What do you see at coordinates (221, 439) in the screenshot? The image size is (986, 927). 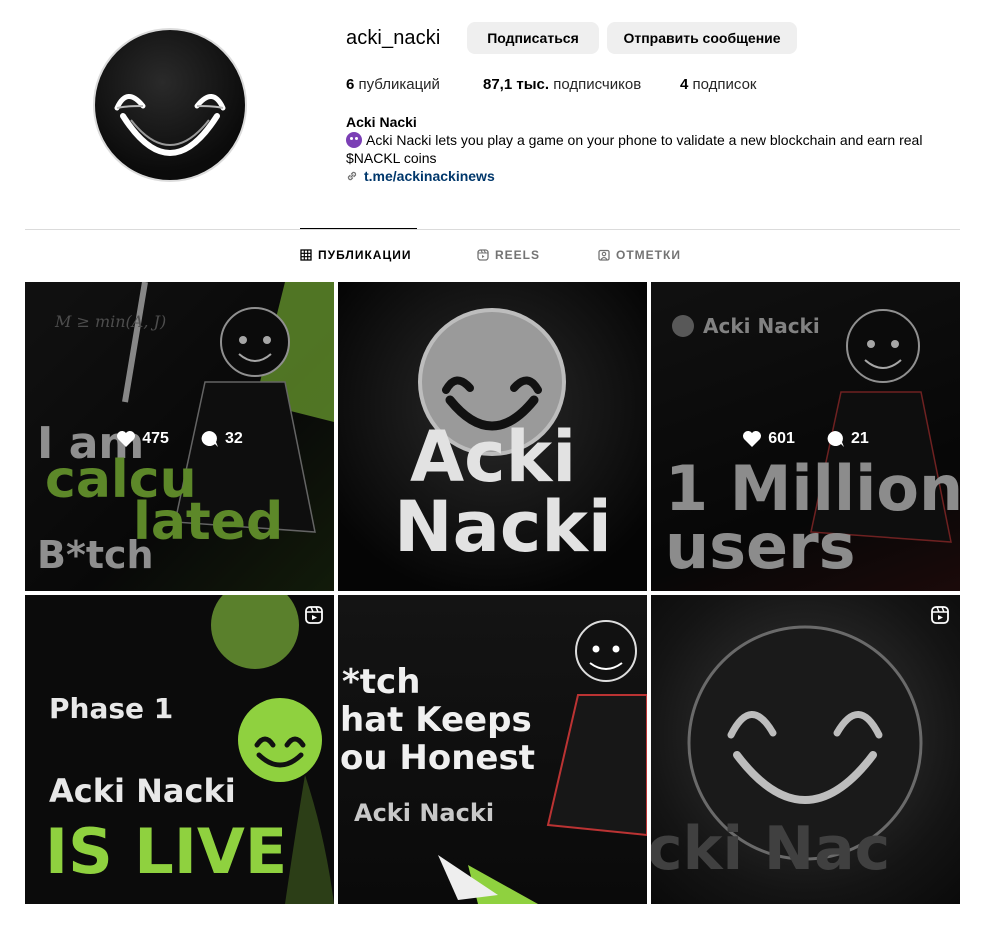 I see `comments-count: 32` at bounding box center [221, 439].